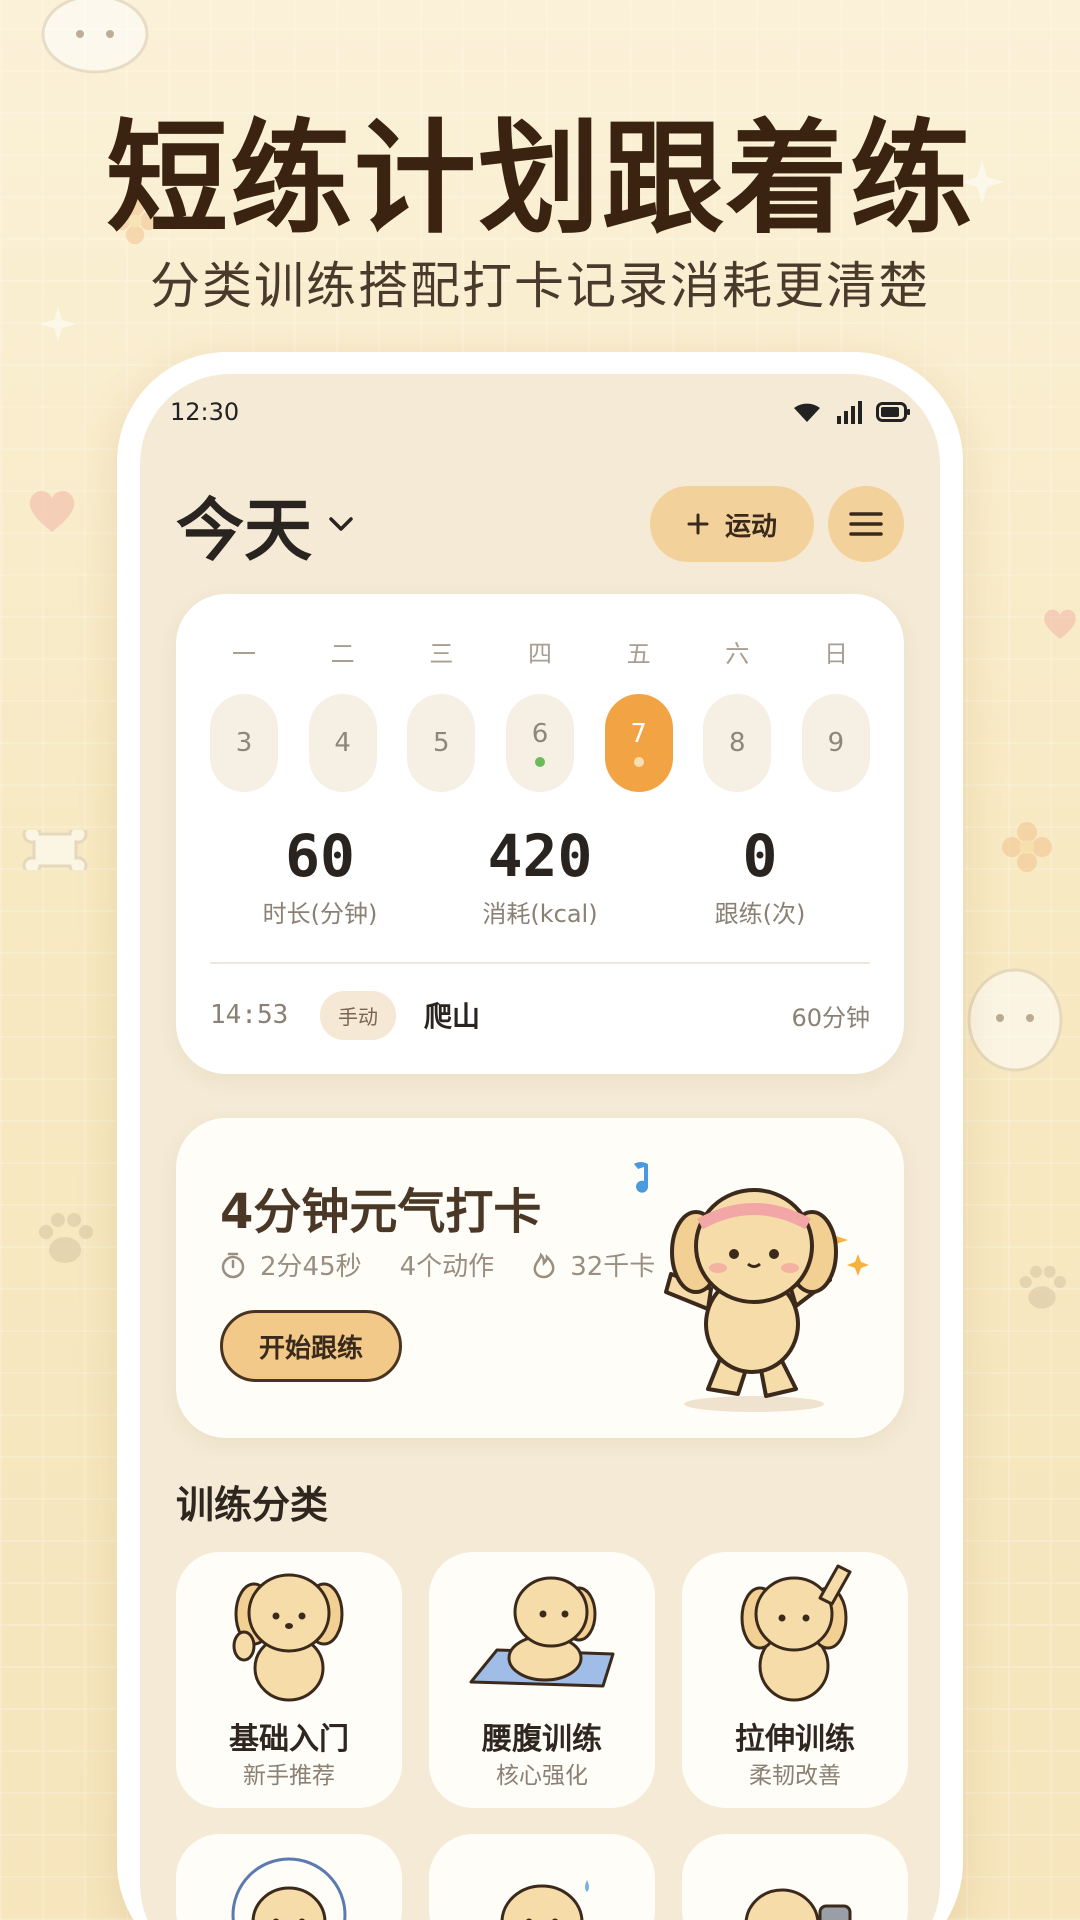 This screenshot has width=1080, height=1920. What do you see at coordinates (542, 1739) in the screenshot?
I see `category-title: 腰腹训练` at bounding box center [542, 1739].